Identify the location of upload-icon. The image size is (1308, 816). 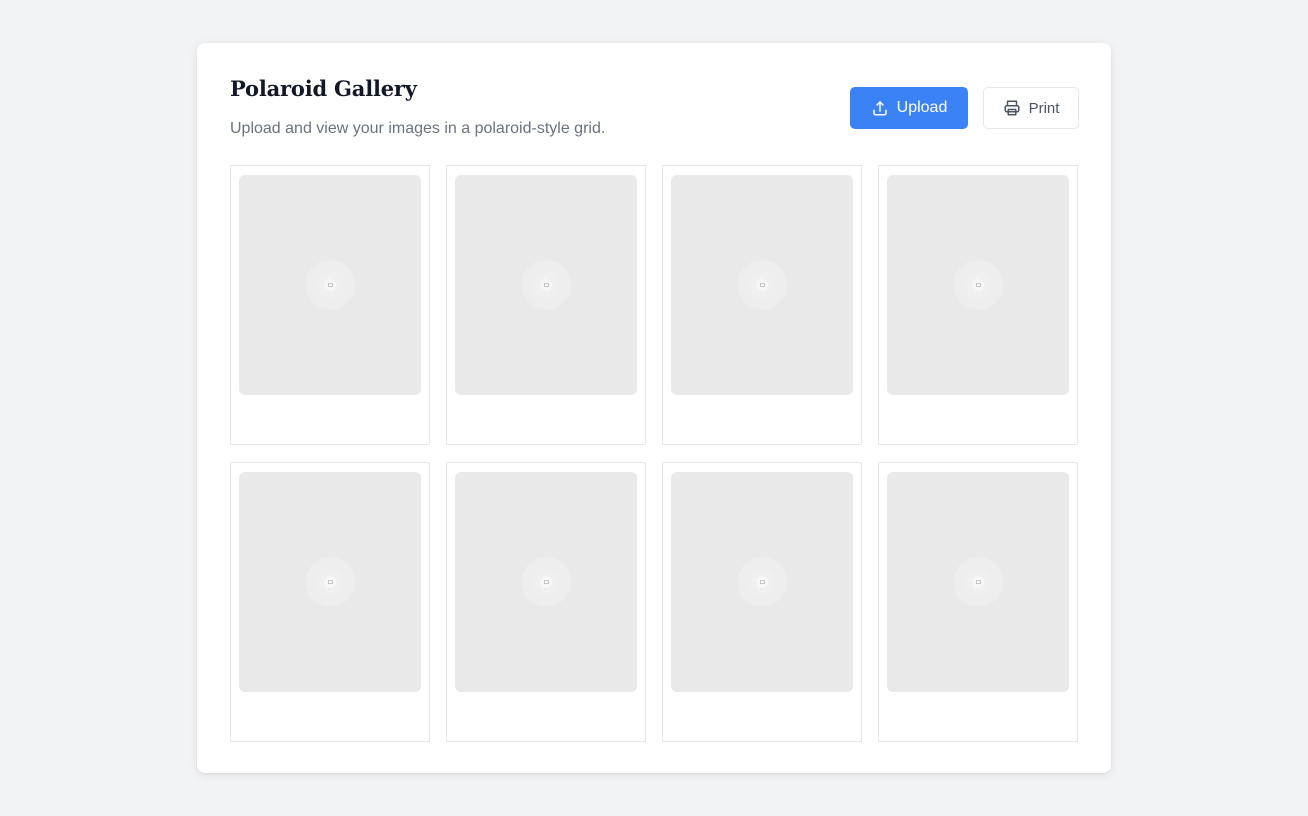
(880, 108).